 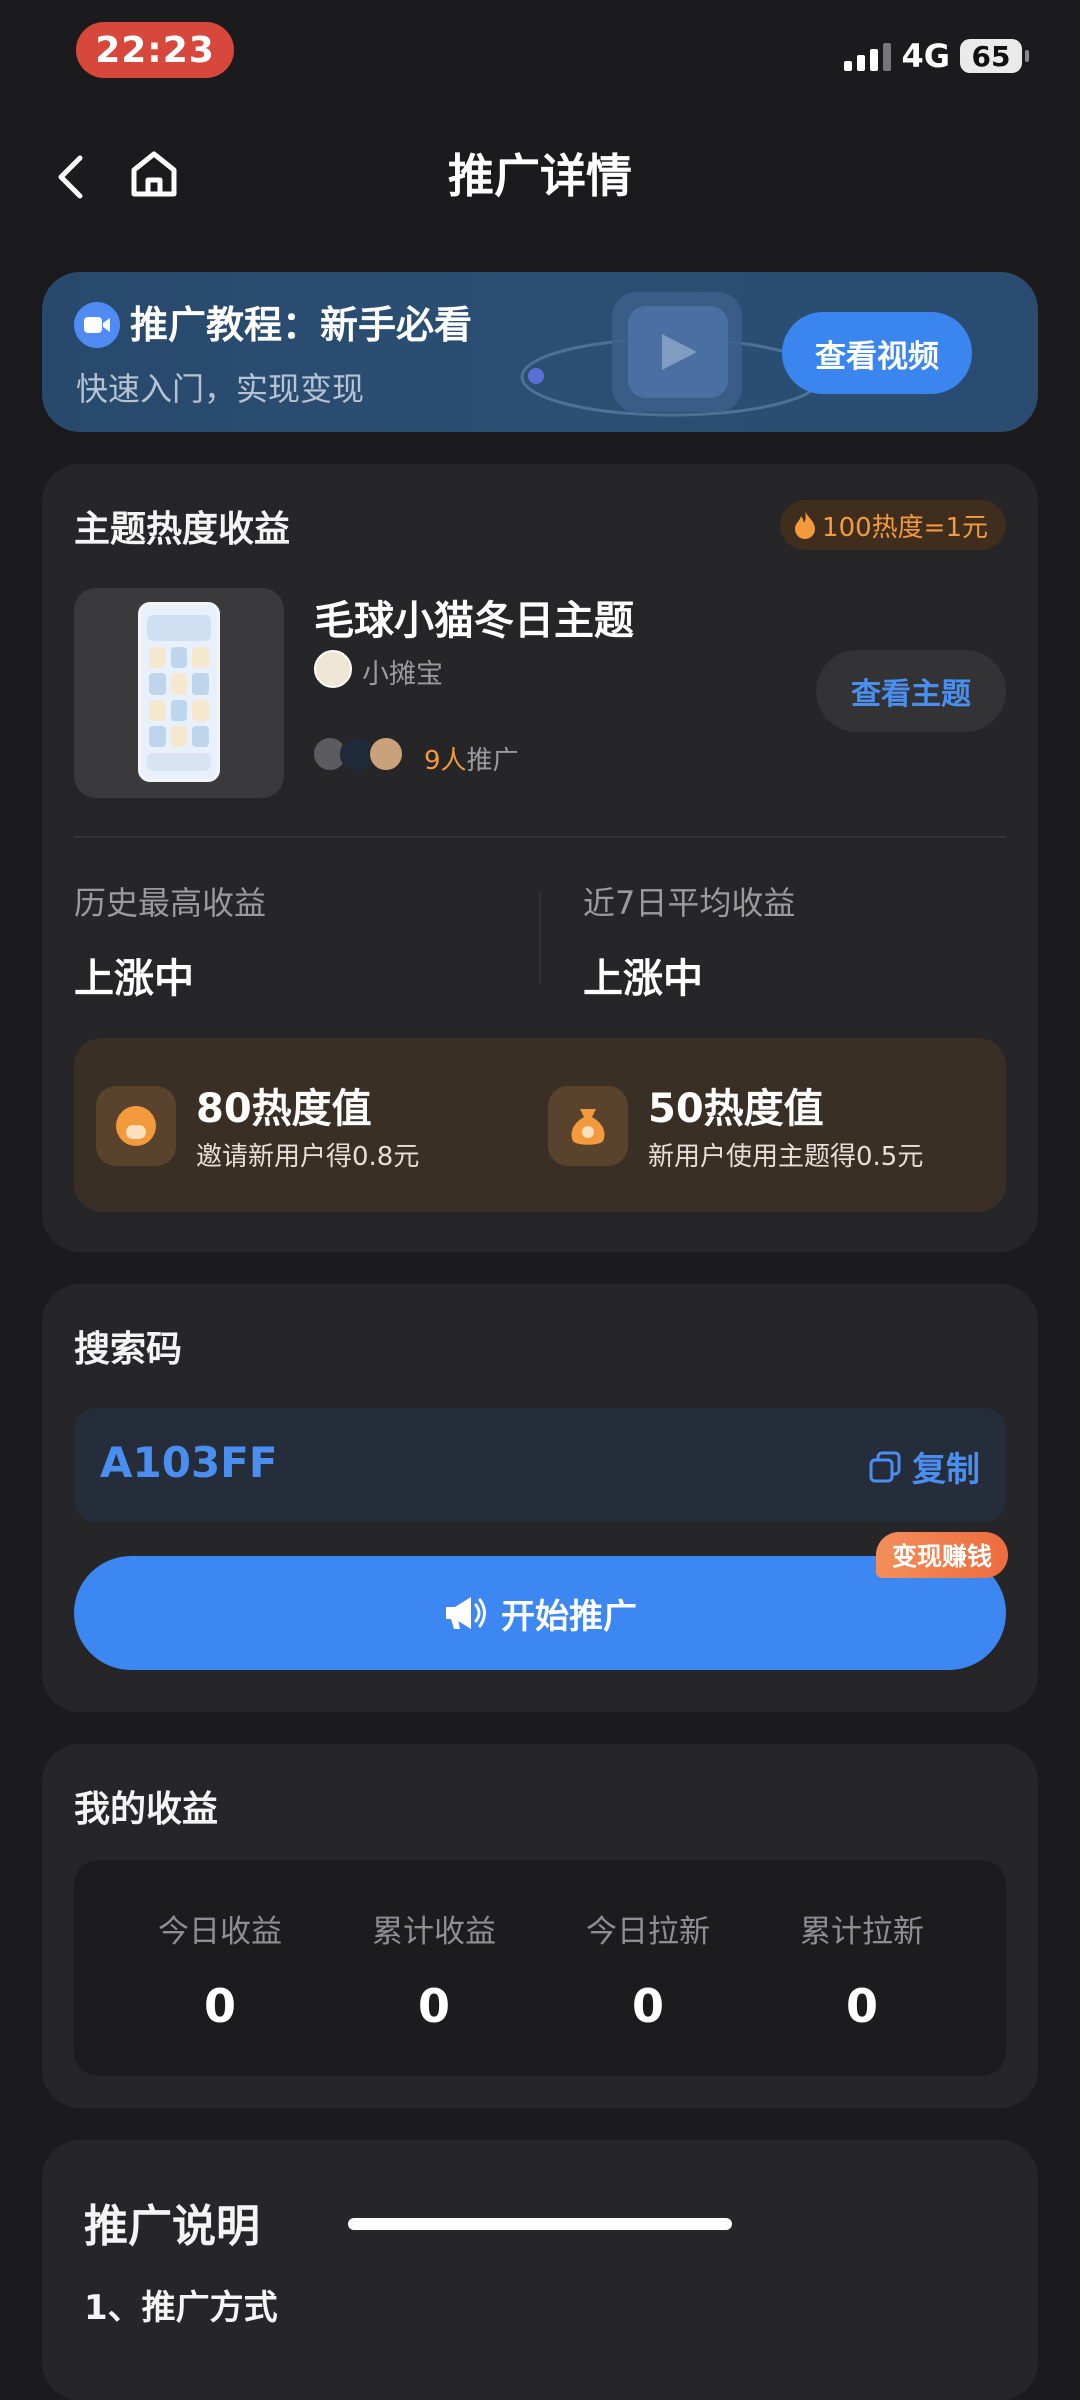 What do you see at coordinates (219, 2006) in the screenshot?
I see `today-earnings-value: 0` at bounding box center [219, 2006].